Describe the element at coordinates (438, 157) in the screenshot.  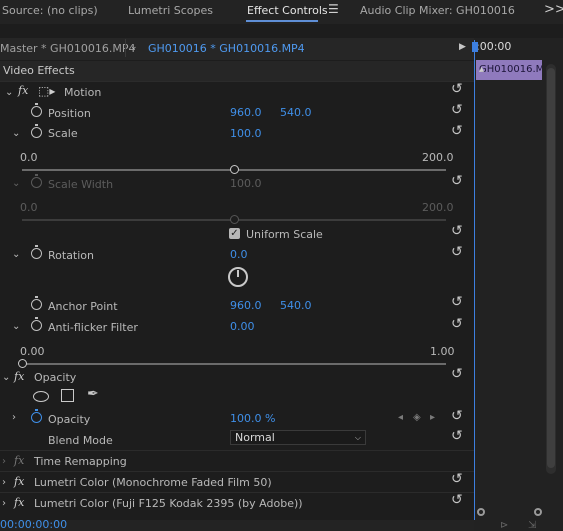
I see `scale-max-label: 200.0` at that location.